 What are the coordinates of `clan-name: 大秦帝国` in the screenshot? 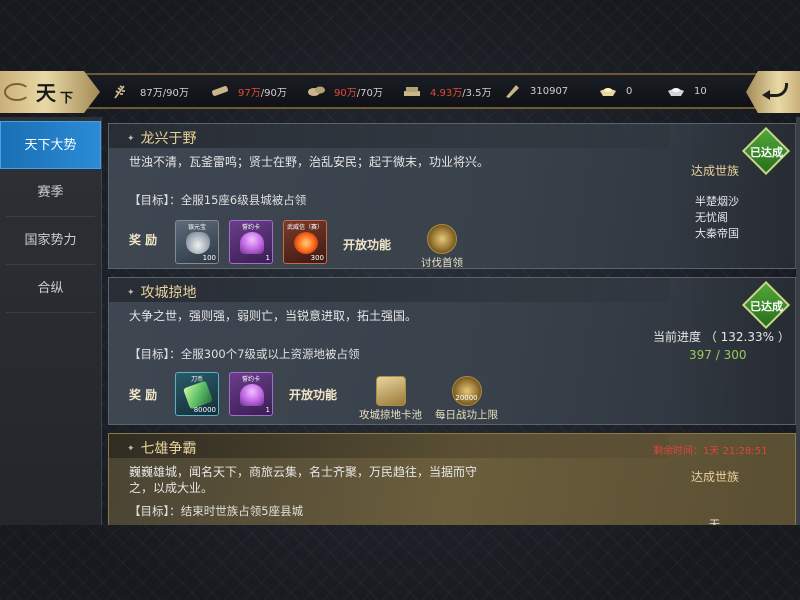 It's located at (717, 233).